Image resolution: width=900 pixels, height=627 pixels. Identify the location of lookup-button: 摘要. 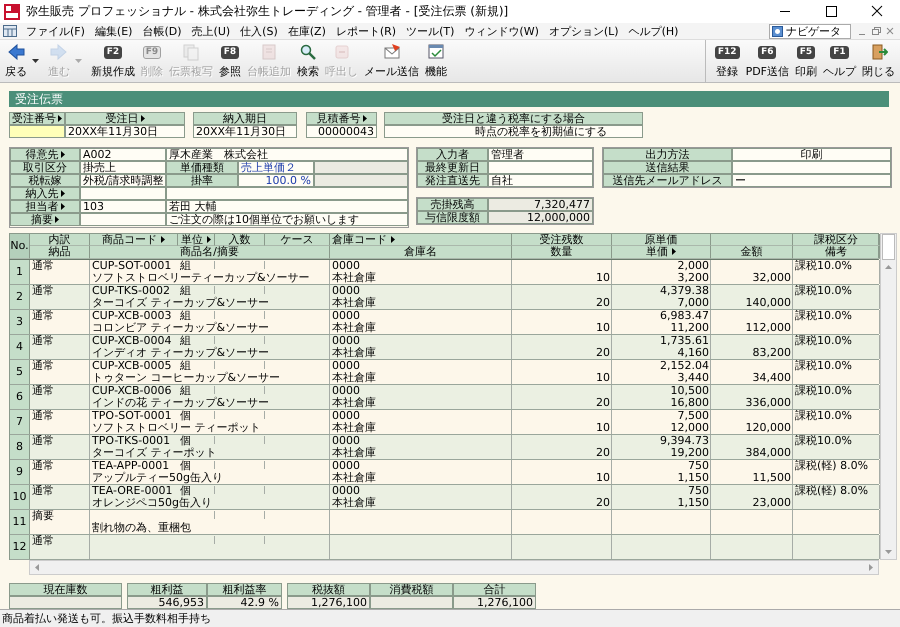
(45, 219).